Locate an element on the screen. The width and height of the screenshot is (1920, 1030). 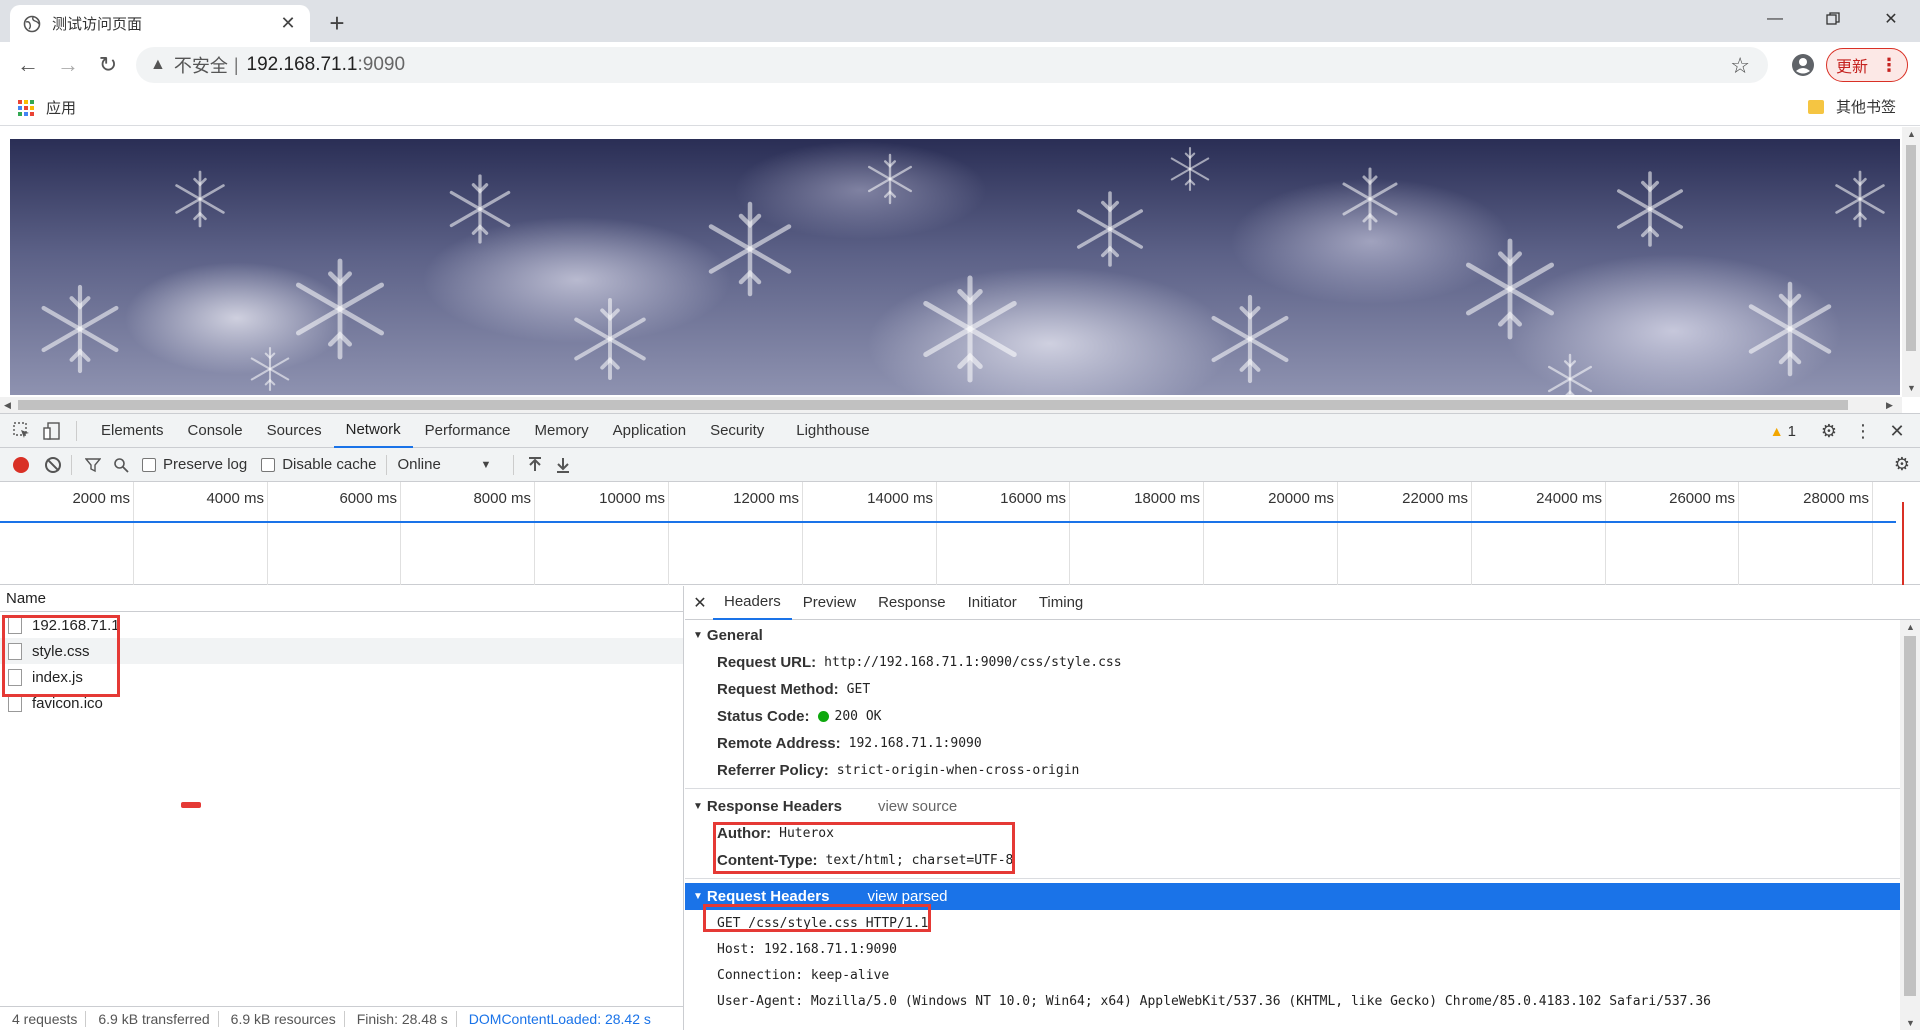
request-count: 4 requests is located at coordinates (43, 1019).